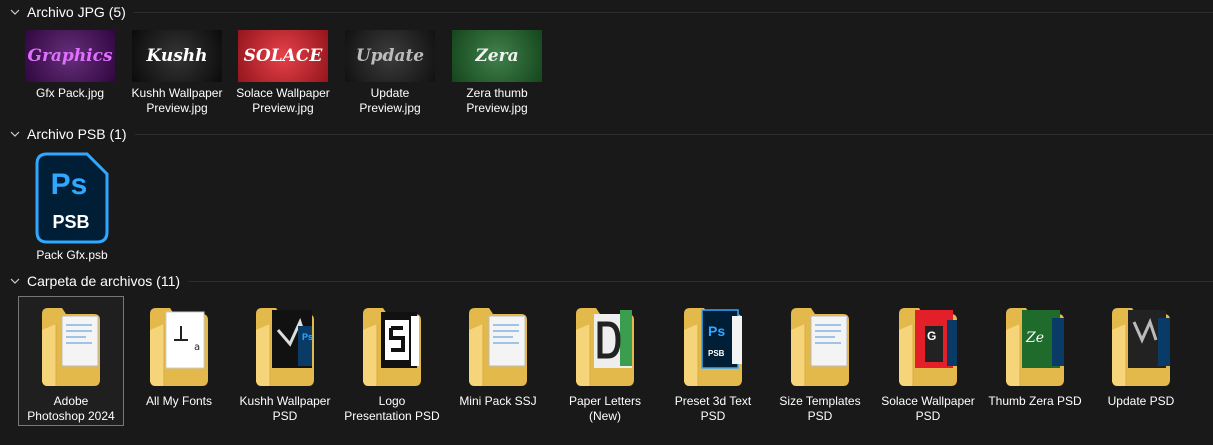 The image size is (1213, 445). I want to click on folder-item: Size Templates PSD, so click(820, 361).